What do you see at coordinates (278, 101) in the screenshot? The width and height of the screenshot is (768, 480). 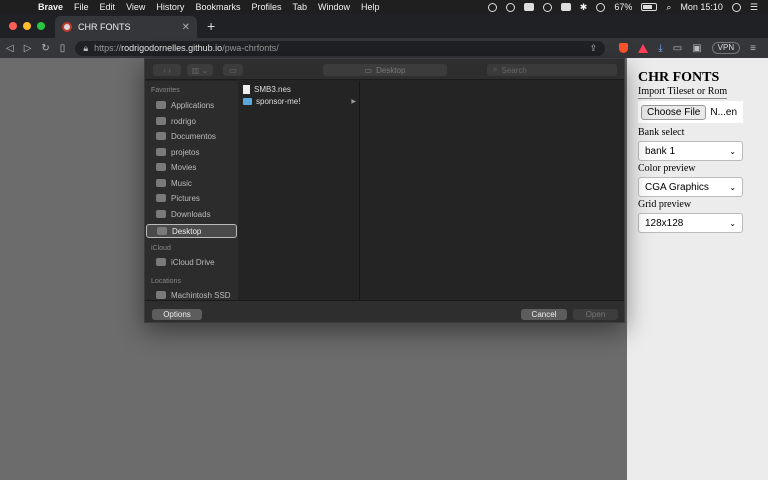 I see `file-name: sponsor-me!` at bounding box center [278, 101].